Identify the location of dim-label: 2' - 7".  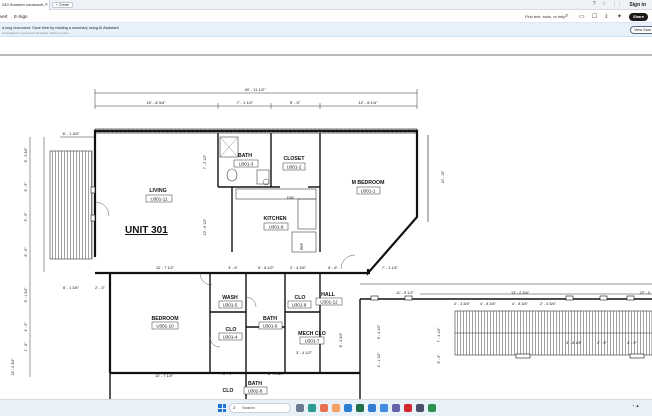
(228, 374).